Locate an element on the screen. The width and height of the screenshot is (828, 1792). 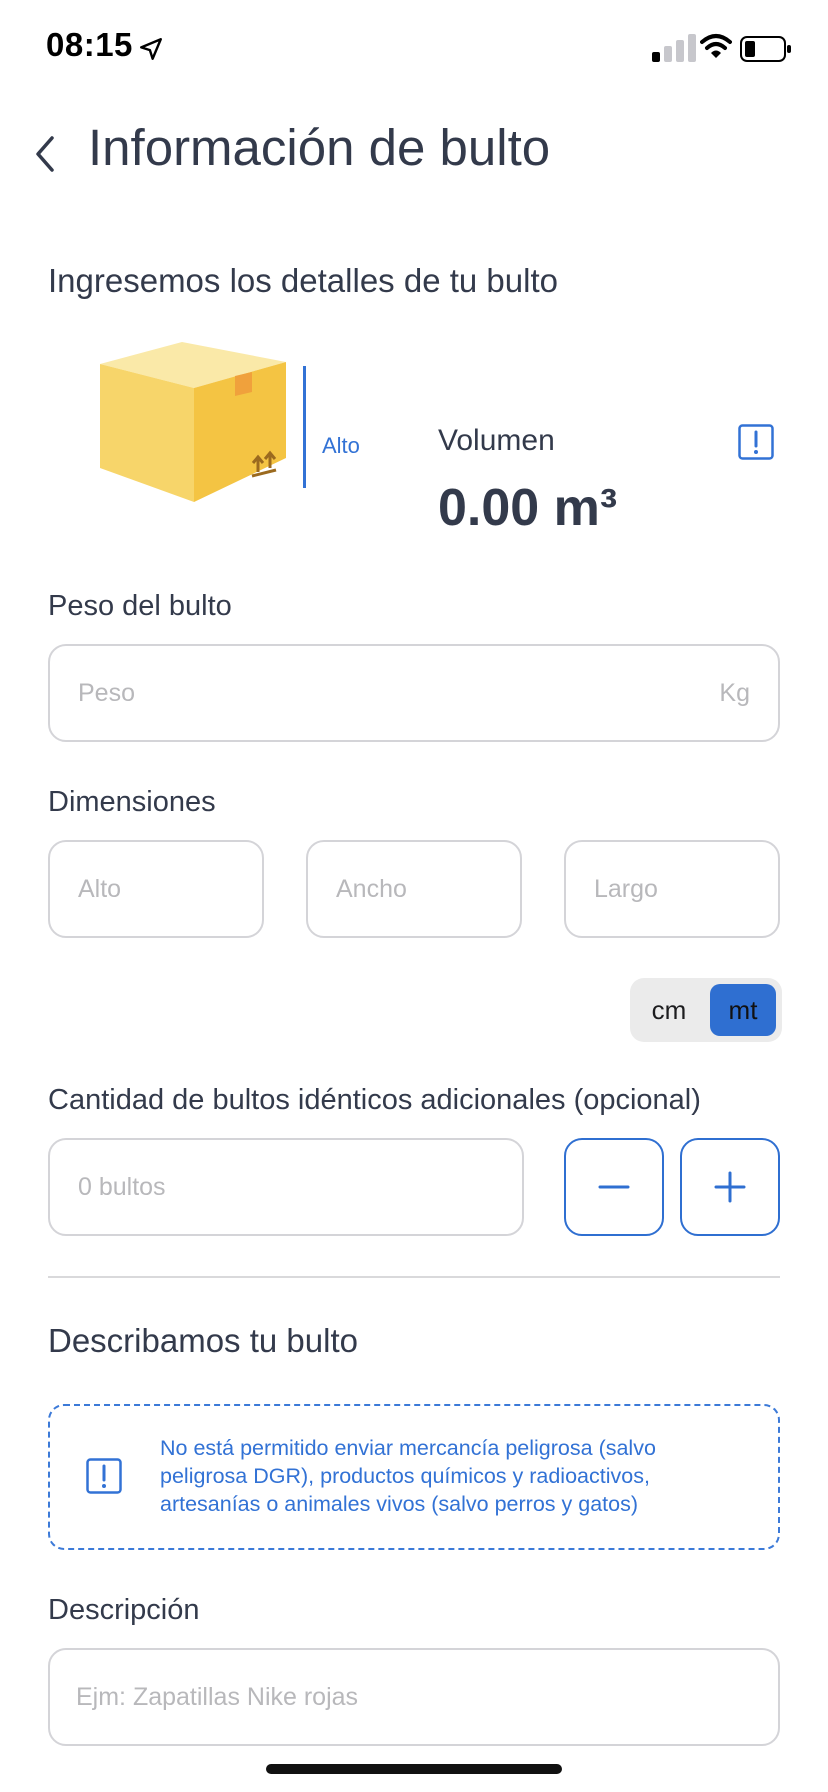
height-input is located at coordinates (156, 889).